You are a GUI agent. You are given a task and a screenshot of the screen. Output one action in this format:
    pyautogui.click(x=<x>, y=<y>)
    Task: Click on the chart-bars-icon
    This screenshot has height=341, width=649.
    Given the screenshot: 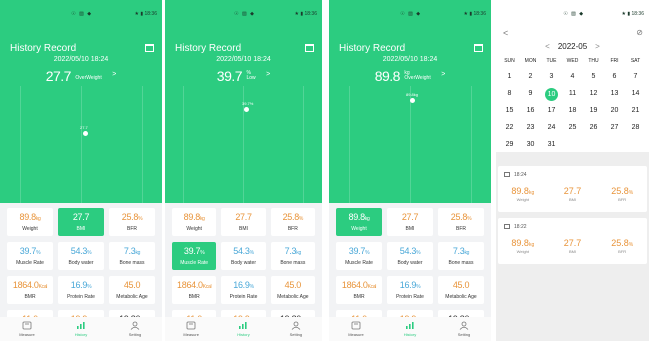 What is the action you would take?
    pyautogui.click(x=81, y=325)
    